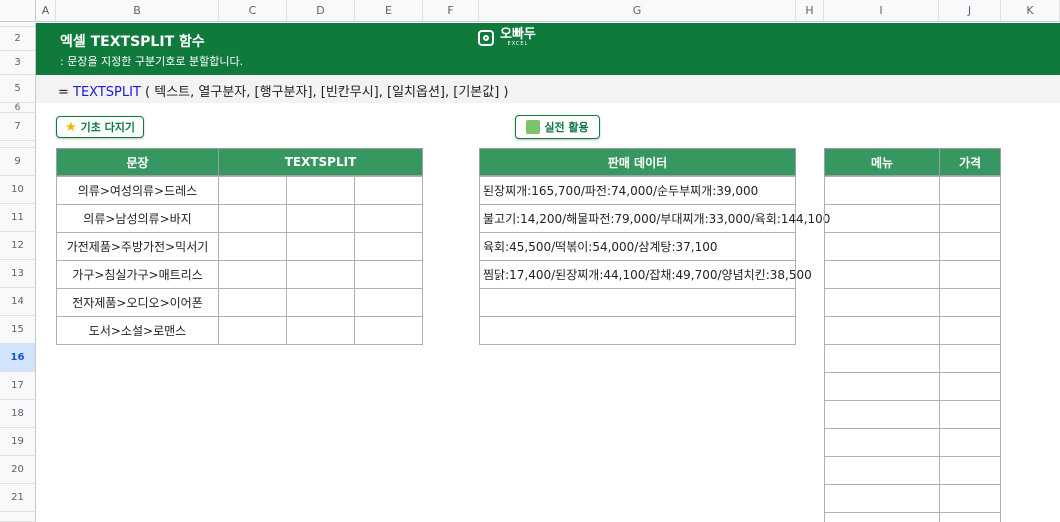 The height and width of the screenshot is (522, 1060). What do you see at coordinates (970, 11) in the screenshot?
I see `column-header-j: J` at bounding box center [970, 11].